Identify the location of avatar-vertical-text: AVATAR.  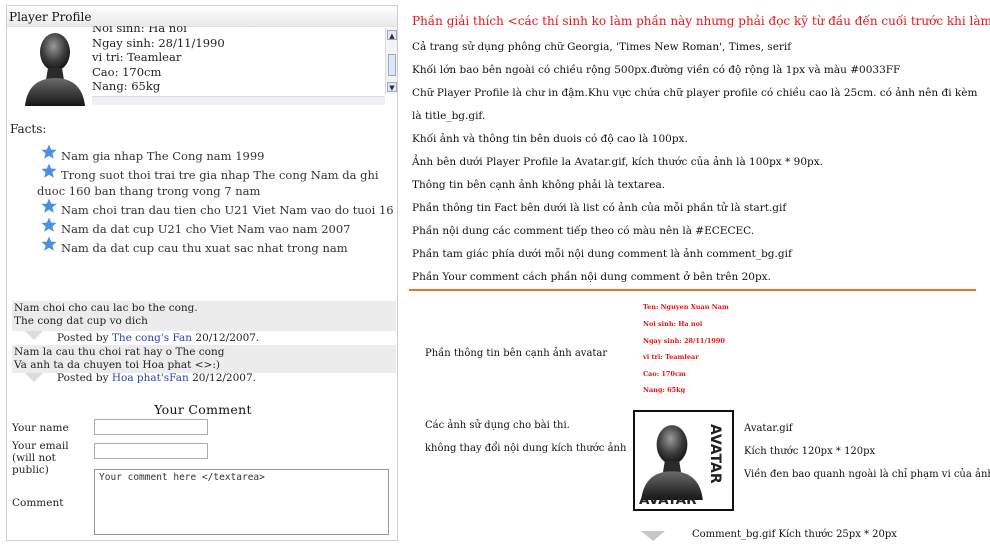
(715, 454).